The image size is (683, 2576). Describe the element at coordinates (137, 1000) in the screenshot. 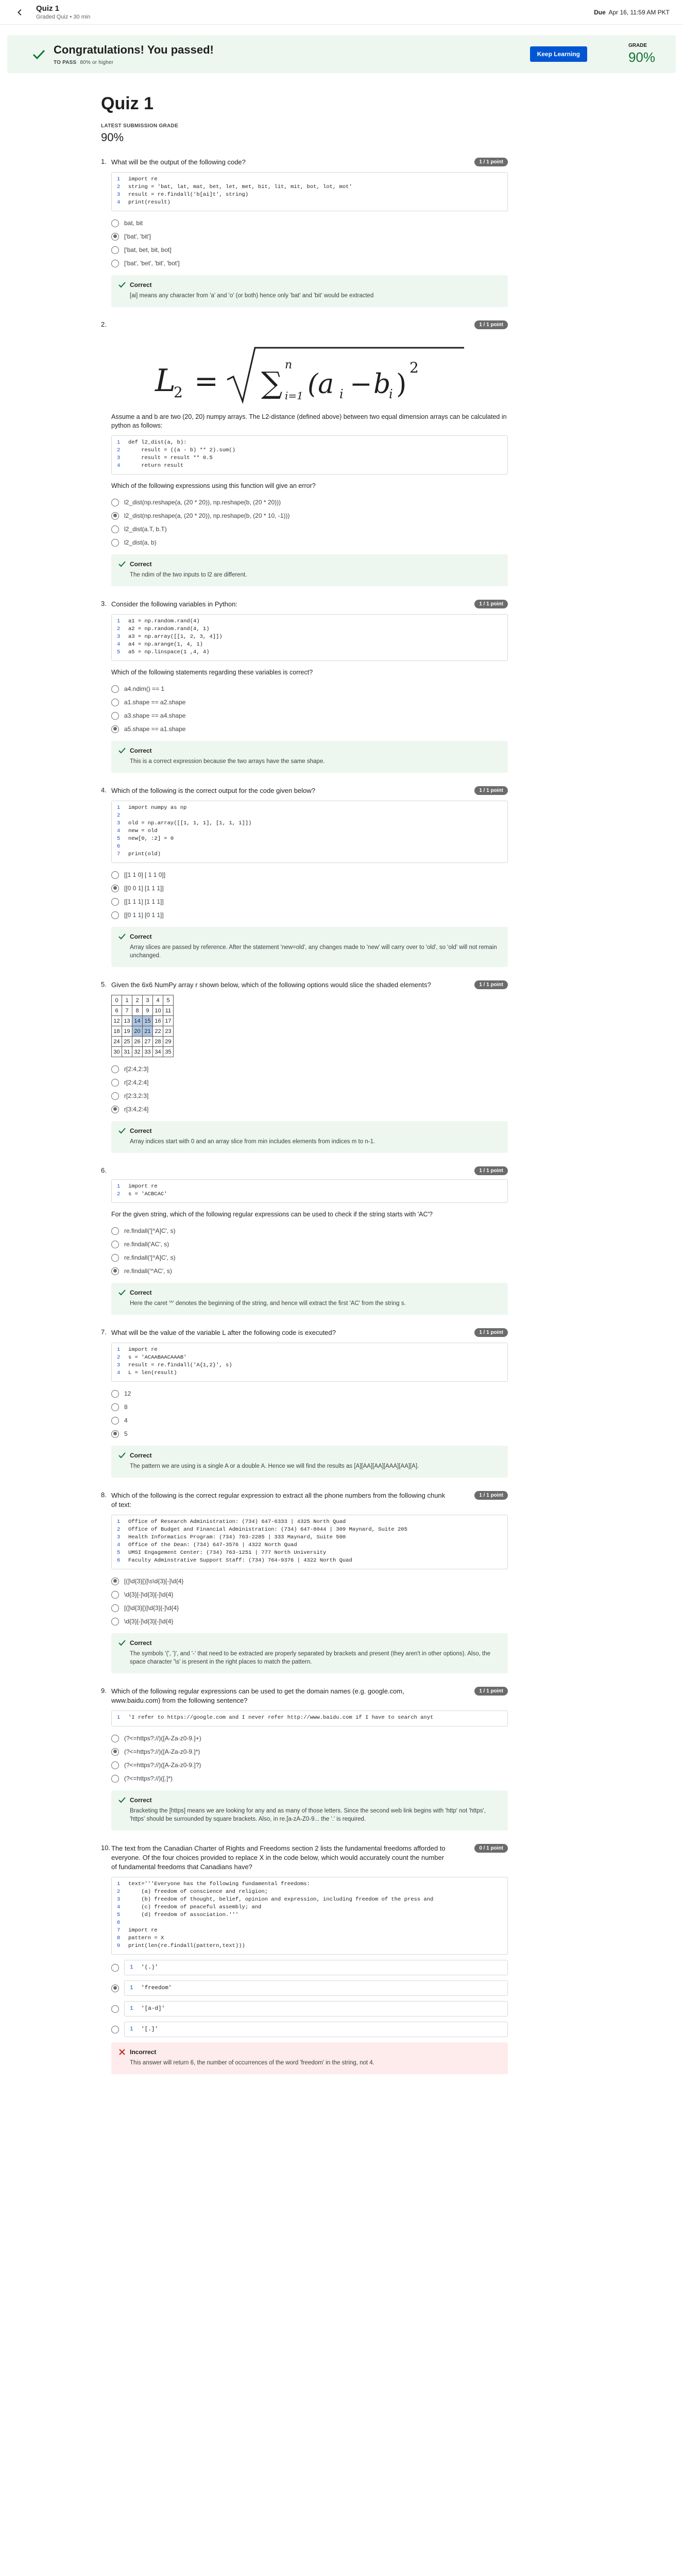

I see `grid-cell: 2` at that location.